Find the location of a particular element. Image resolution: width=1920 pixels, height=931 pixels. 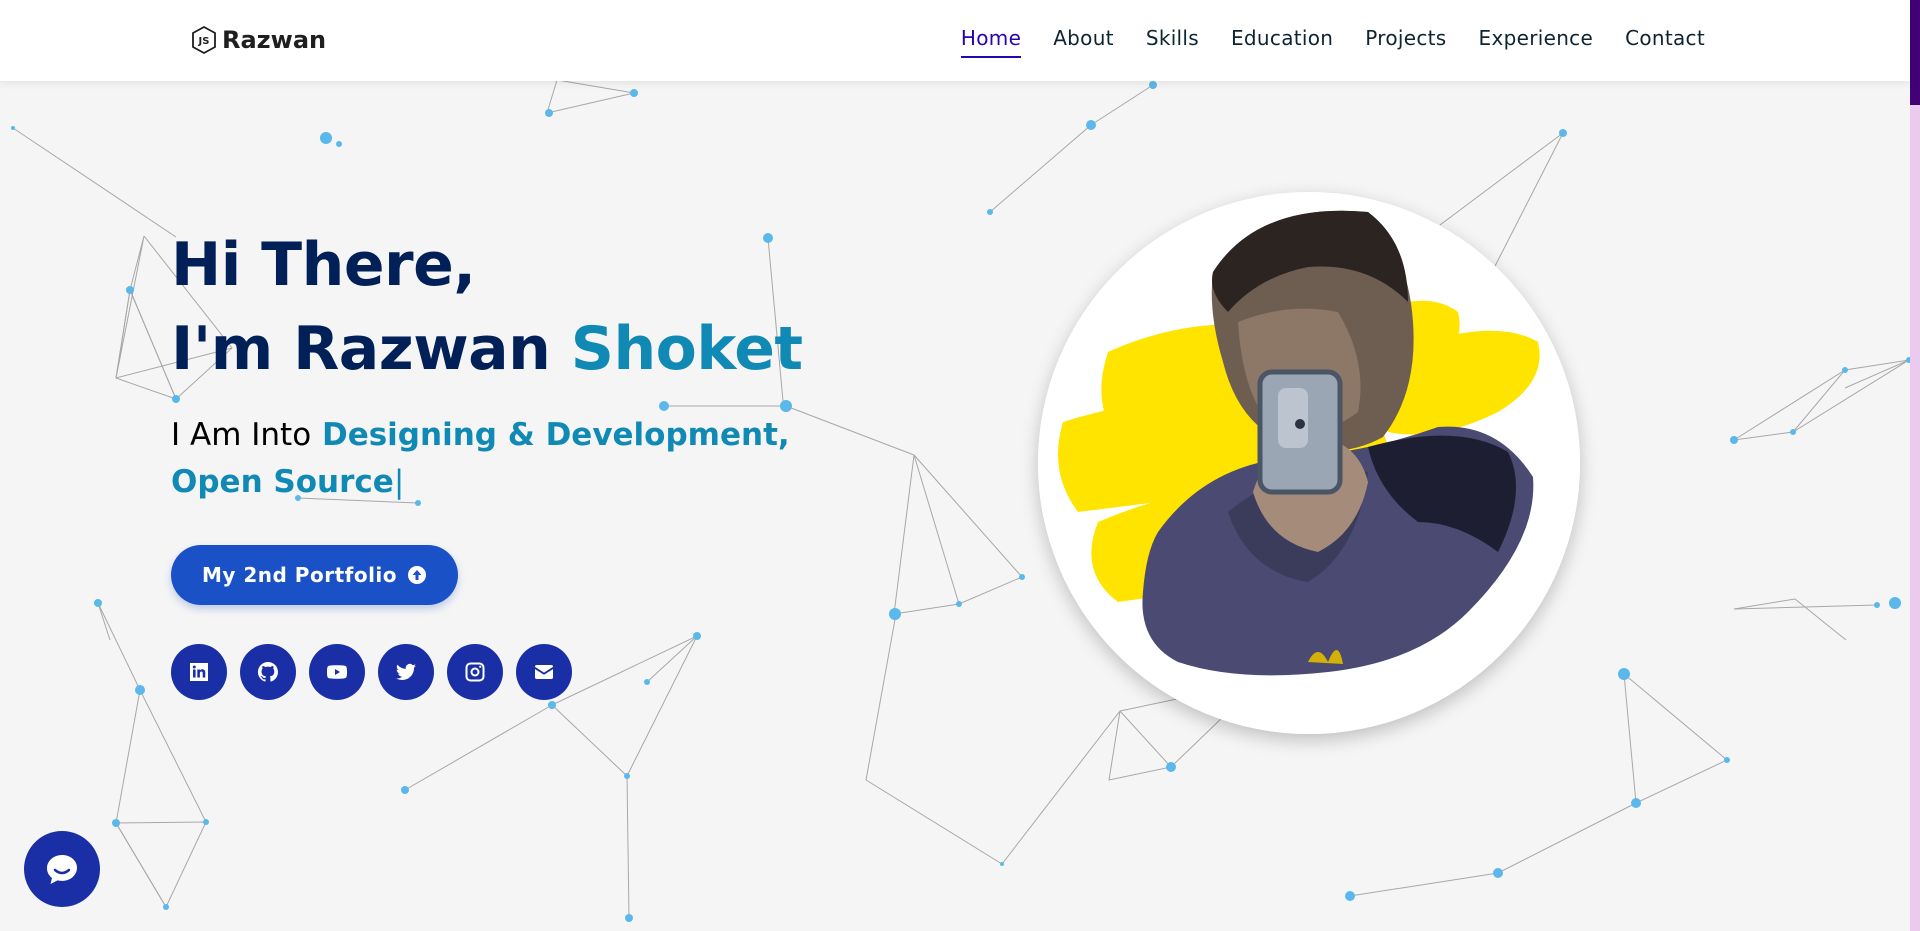

github-link is located at coordinates (268, 672).